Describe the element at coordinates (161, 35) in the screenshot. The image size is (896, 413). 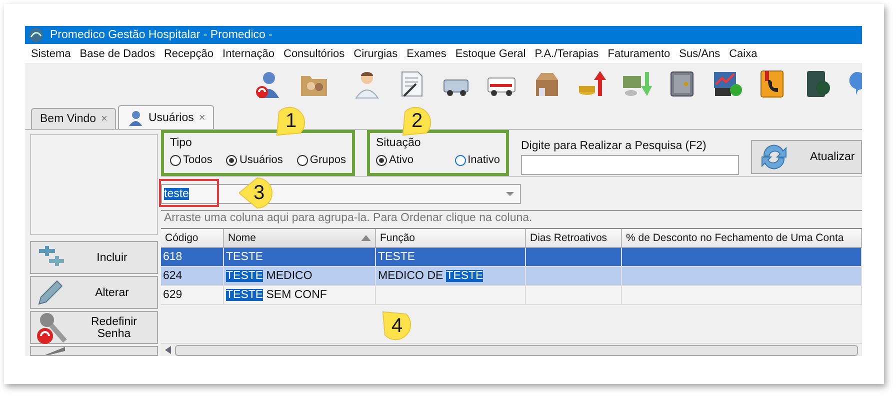
I see `window-title: Promedico Gestão Hospitalar - Promedico -` at that location.